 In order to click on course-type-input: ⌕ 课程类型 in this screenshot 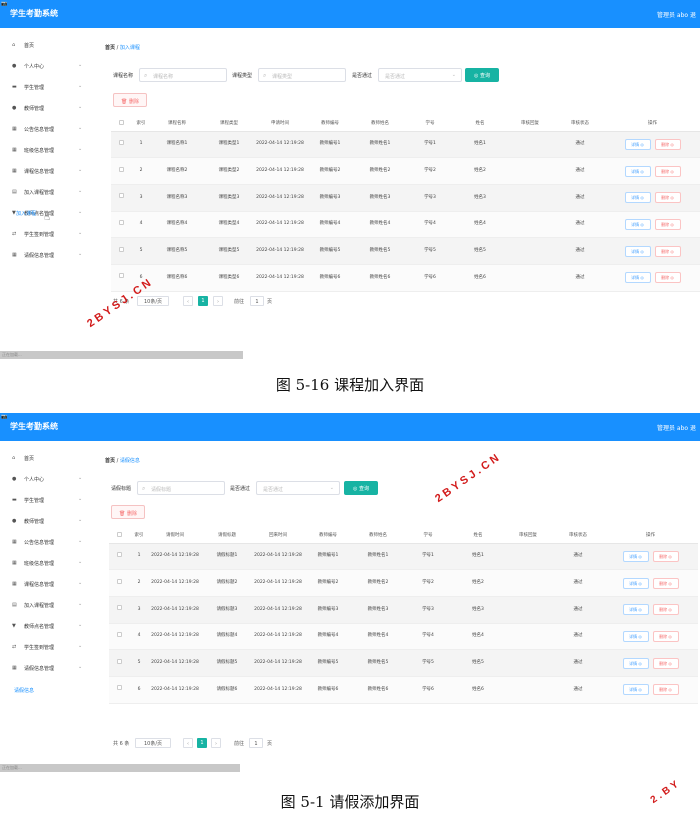, I will do `click(302, 75)`.